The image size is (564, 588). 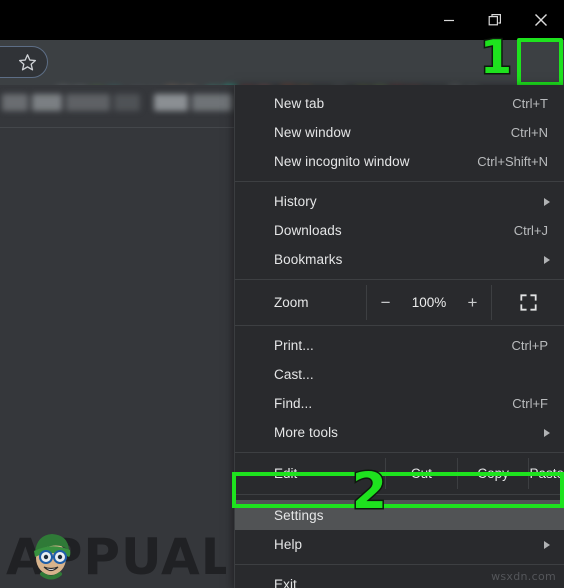 What do you see at coordinates (386, 302) in the screenshot?
I see `zoom-out-button: −` at bounding box center [386, 302].